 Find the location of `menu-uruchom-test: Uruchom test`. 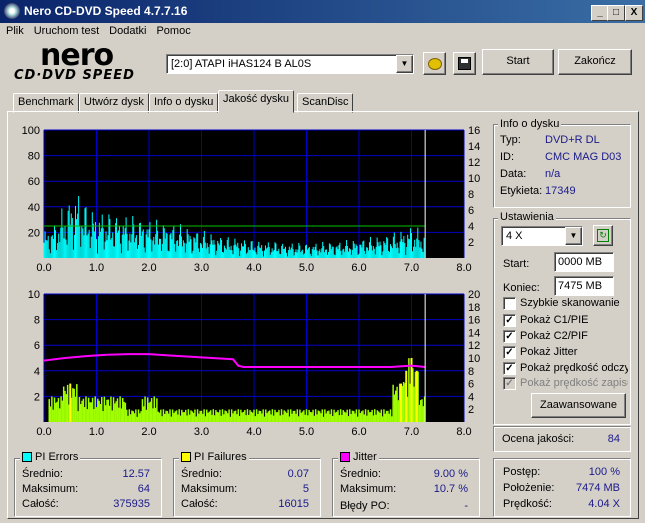

menu-uruchom-test: Uruchom test is located at coordinates (65, 30).